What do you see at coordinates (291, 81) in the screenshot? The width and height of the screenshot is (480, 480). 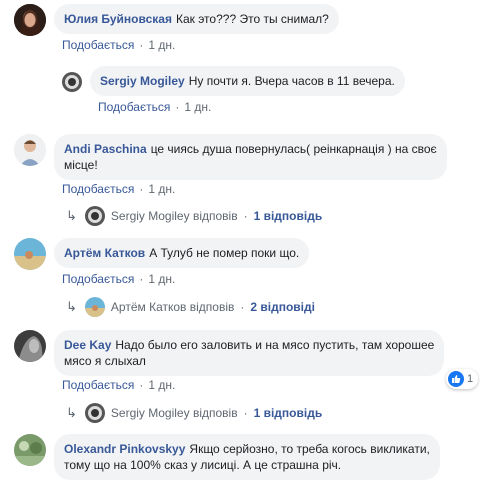 I see `comment-text: Ну почти я. Вчера часов в 11 вечера.` at bounding box center [291, 81].